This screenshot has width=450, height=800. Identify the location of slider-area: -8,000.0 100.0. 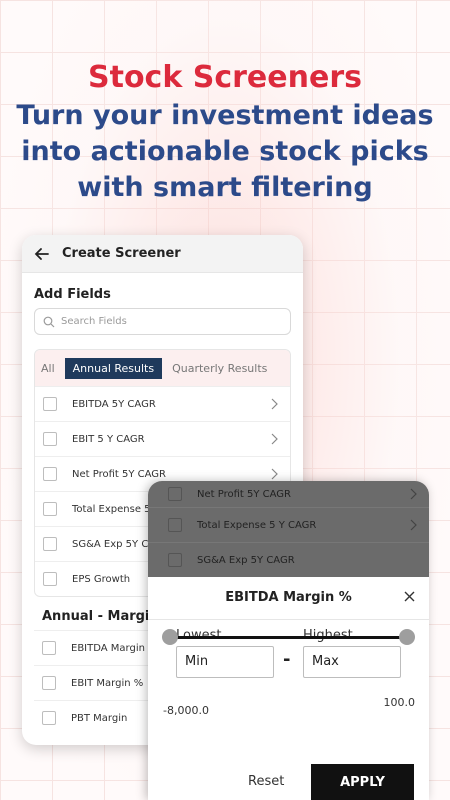
(288, 700).